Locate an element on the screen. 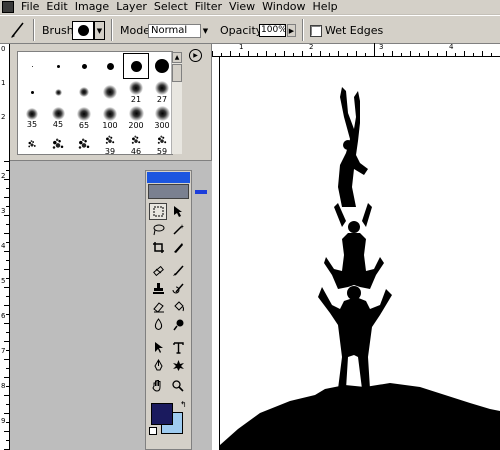 The height and width of the screenshot is (450, 500). lasso-icon is located at coordinates (158, 229).